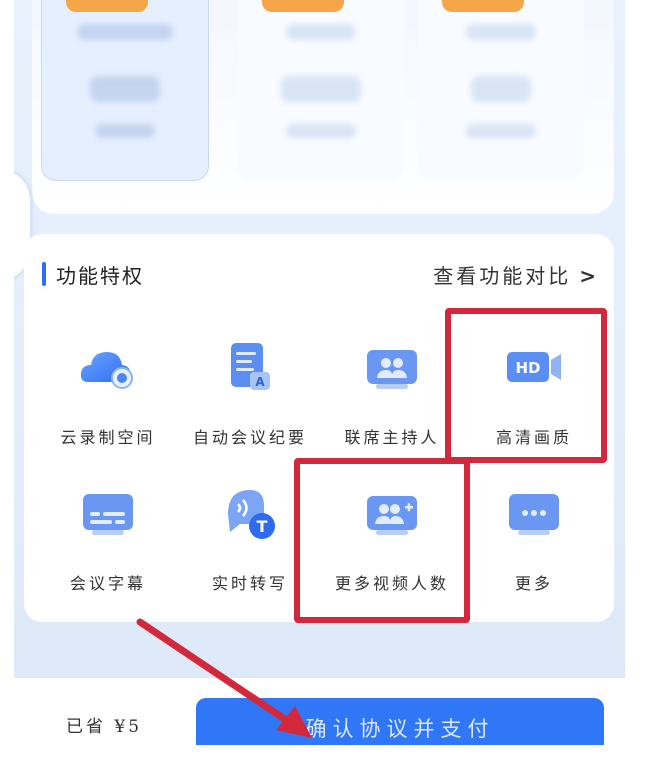 The height and width of the screenshot is (759, 645). Describe the element at coordinates (392, 437) in the screenshot. I see `feature-label: 联席主持人` at that location.